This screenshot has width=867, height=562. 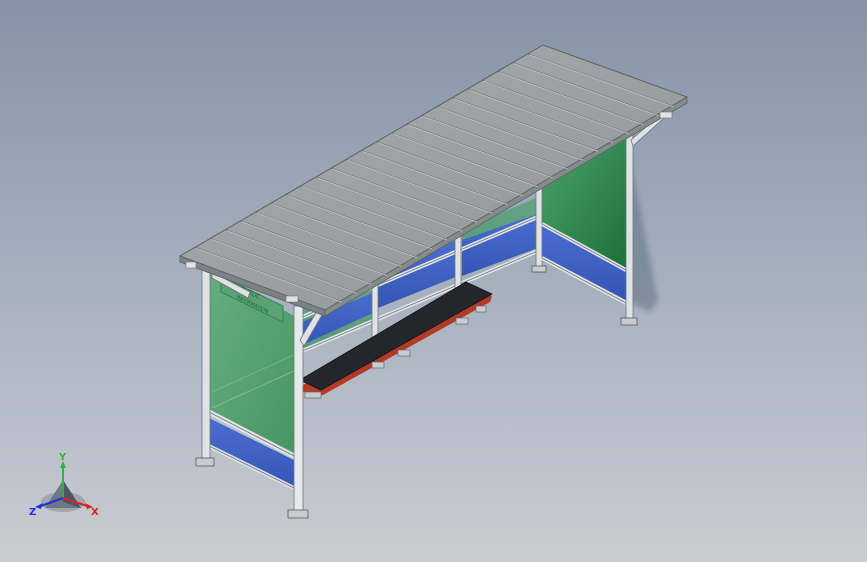 What do you see at coordinates (64, 485) in the screenshot?
I see `coordinate-triad: Y X Z` at bounding box center [64, 485].